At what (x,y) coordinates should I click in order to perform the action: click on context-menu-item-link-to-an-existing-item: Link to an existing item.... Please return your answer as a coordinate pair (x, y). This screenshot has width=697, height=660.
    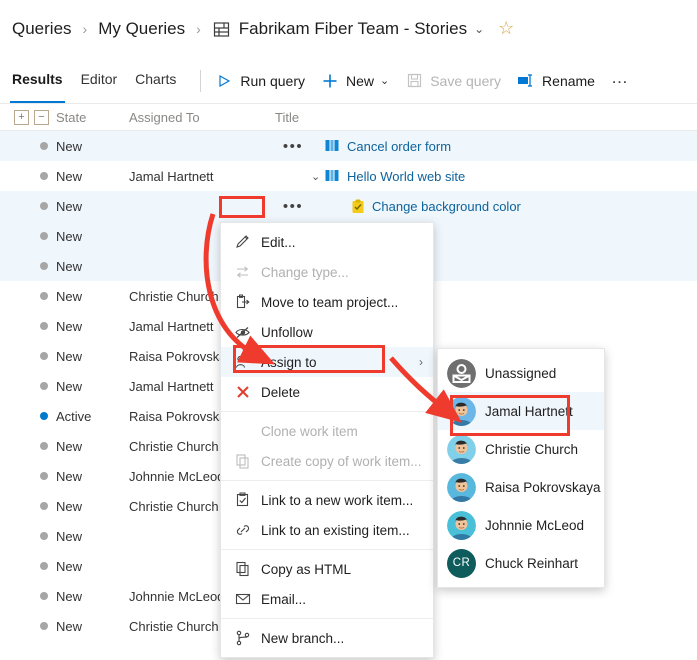
    Looking at the image, I should click on (327, 530).